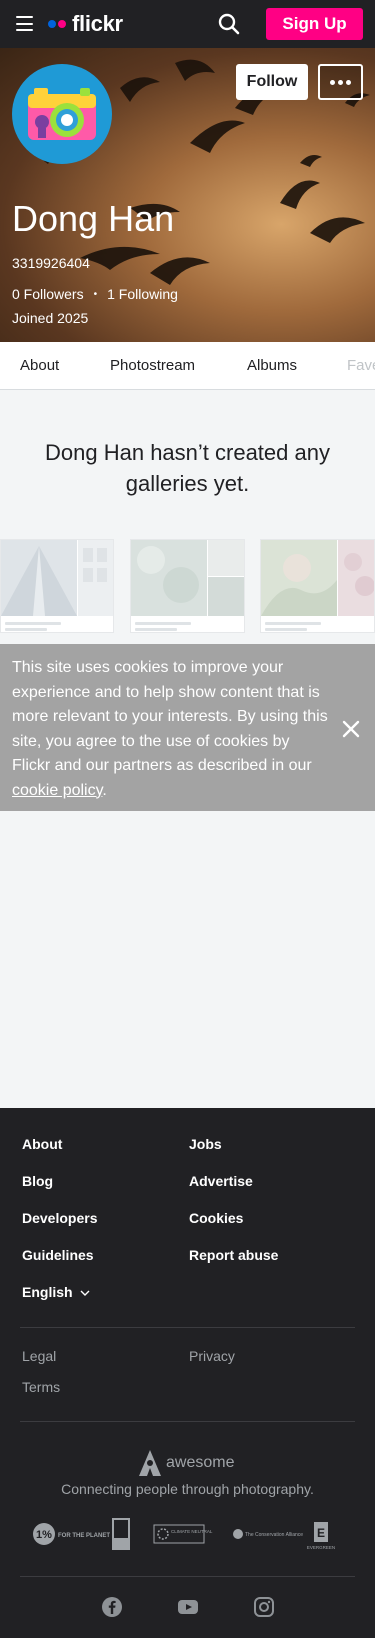 This screenshot has width=375, height=1638. What do you see at coordinates (62, 24) in the screenshot?
I see `logo-pink-dot` at bounding box center [62, 24].